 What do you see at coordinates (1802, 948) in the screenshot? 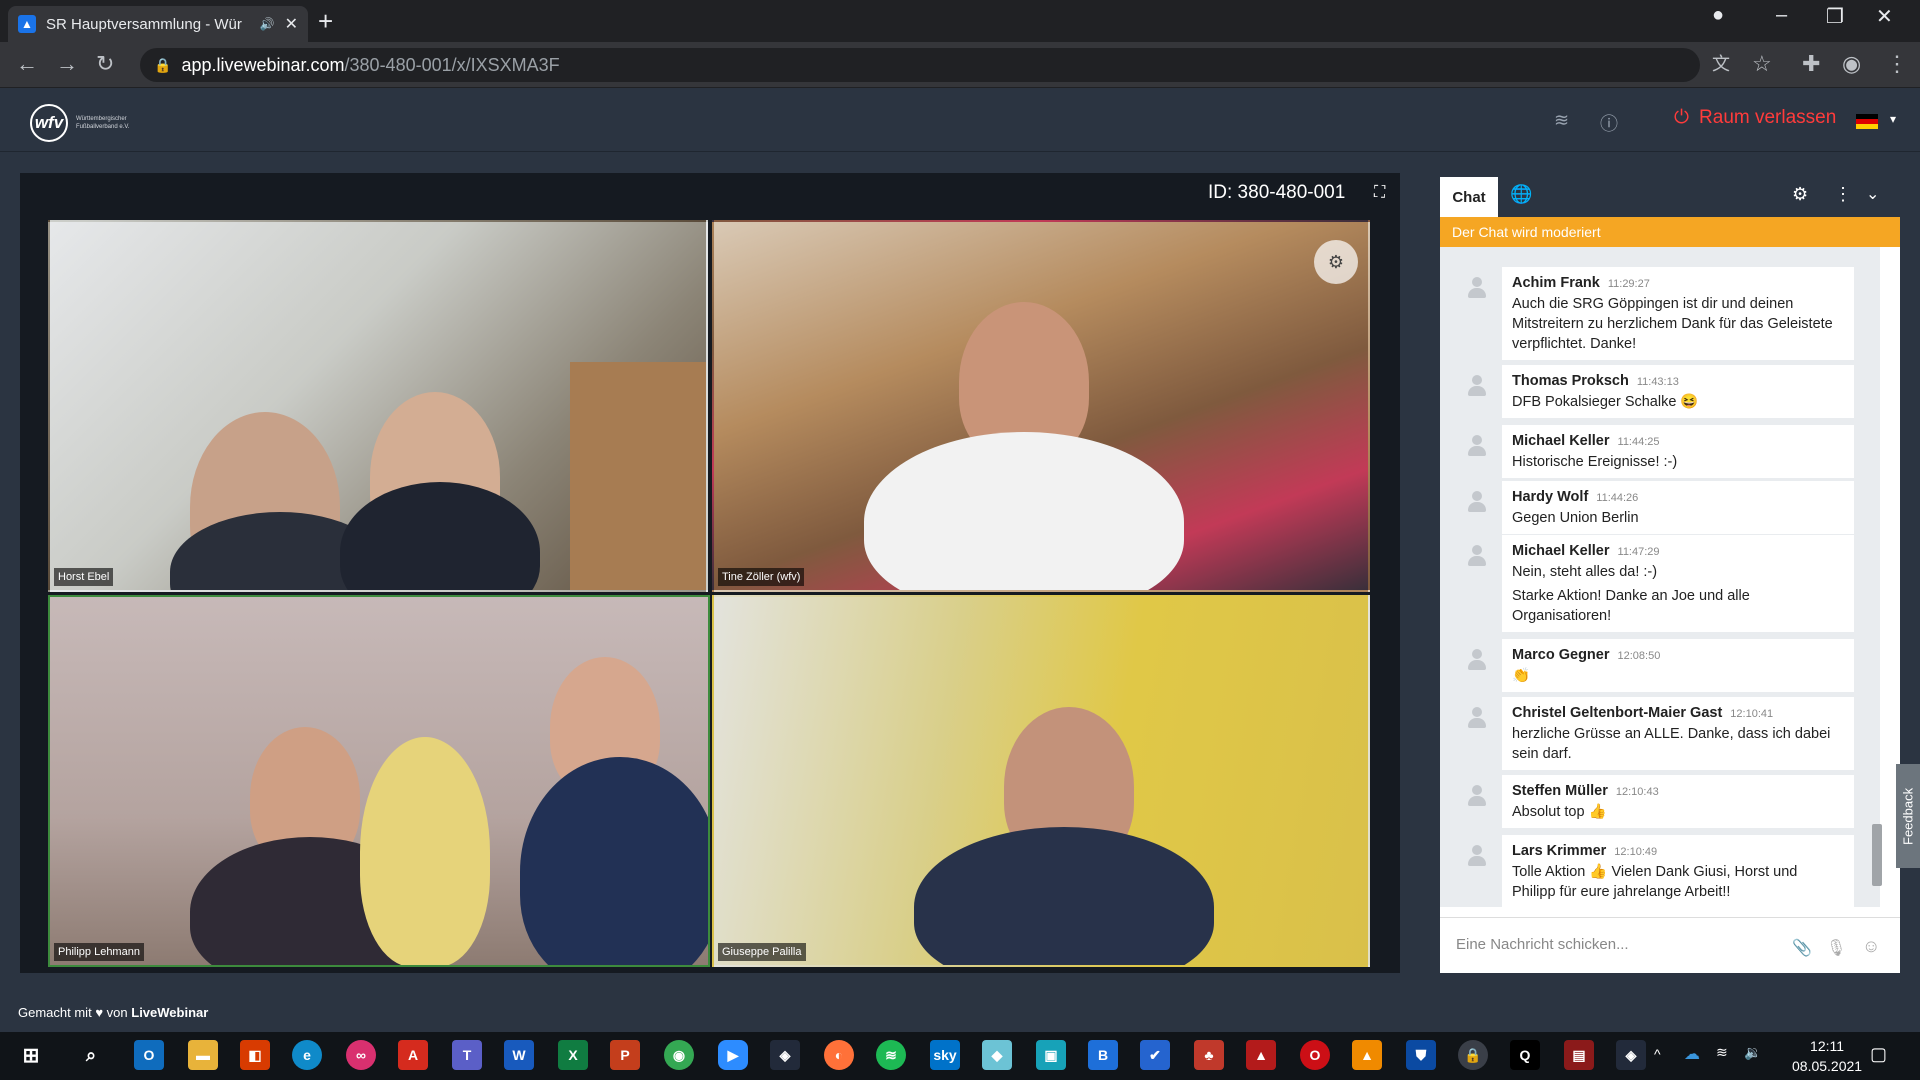
I see `attach-icon: 📎` at bounding box center [1802, 948].